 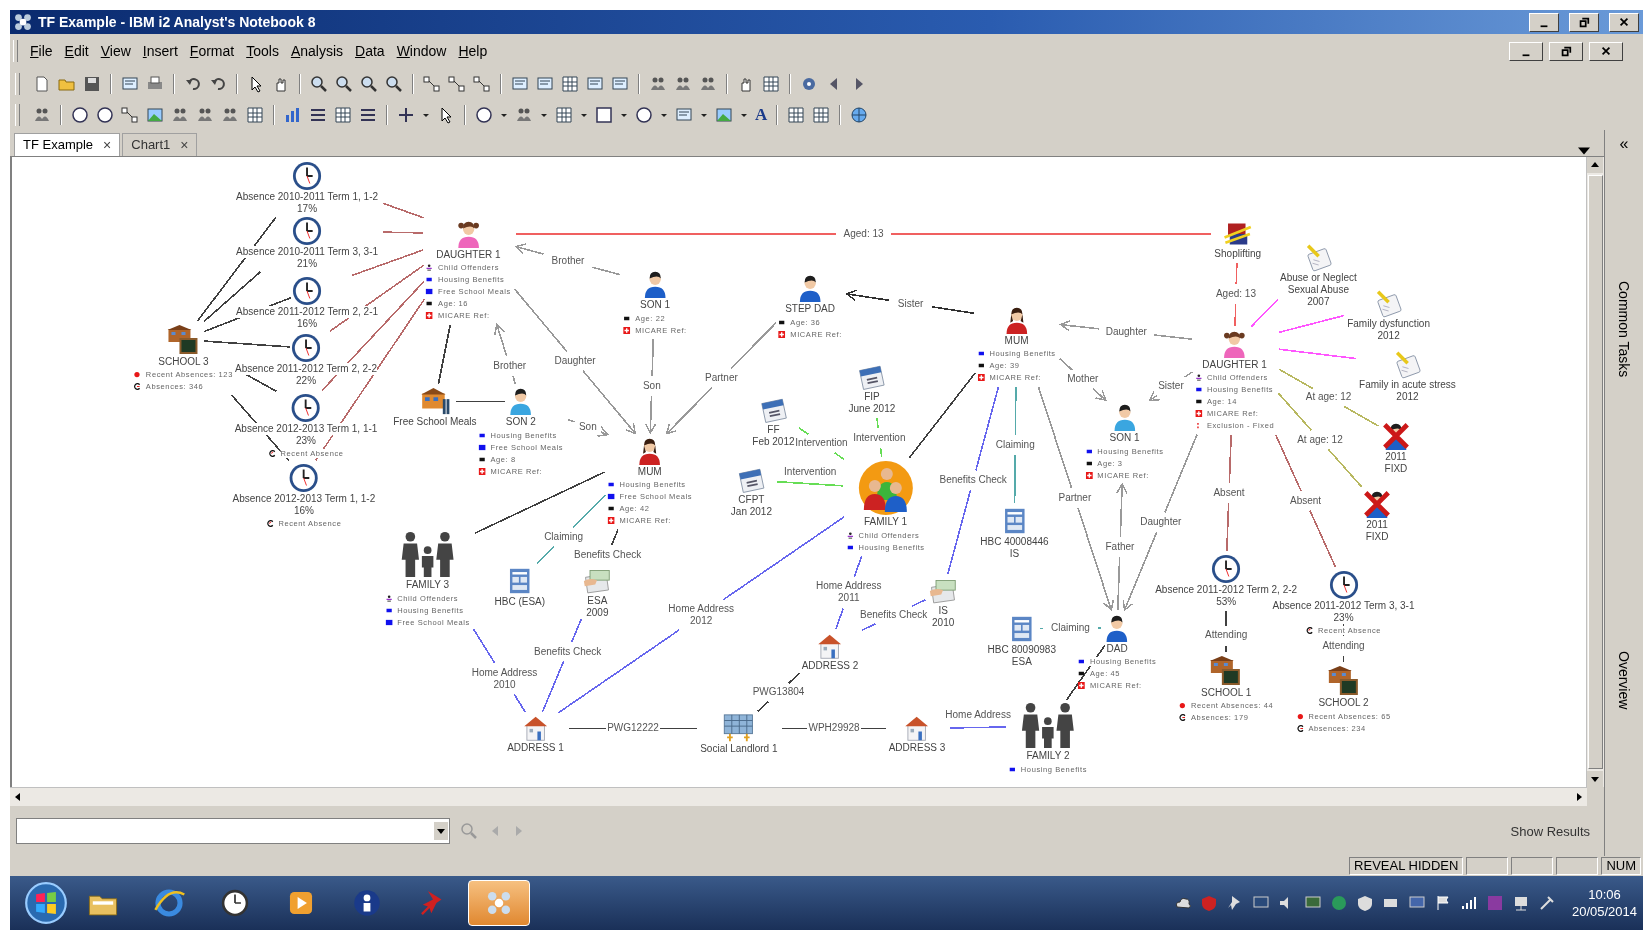 What do you see at coordinates (1364, 903) in the screenshot?
I see `shield-icon` at bounding box center [1364, 903].